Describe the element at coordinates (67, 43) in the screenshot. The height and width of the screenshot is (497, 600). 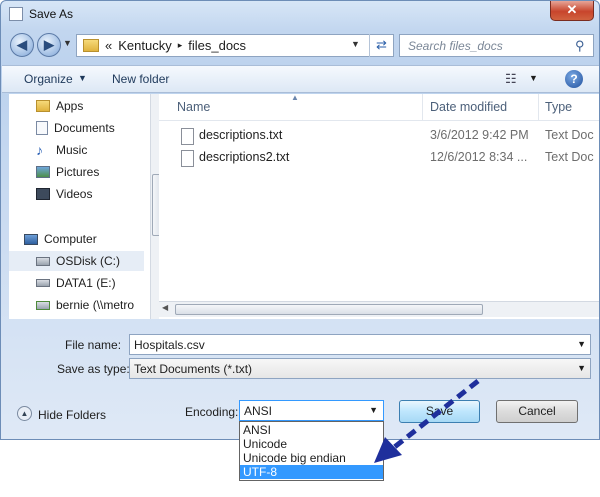
I see `history-dropdown-icon: ▼` at that location.